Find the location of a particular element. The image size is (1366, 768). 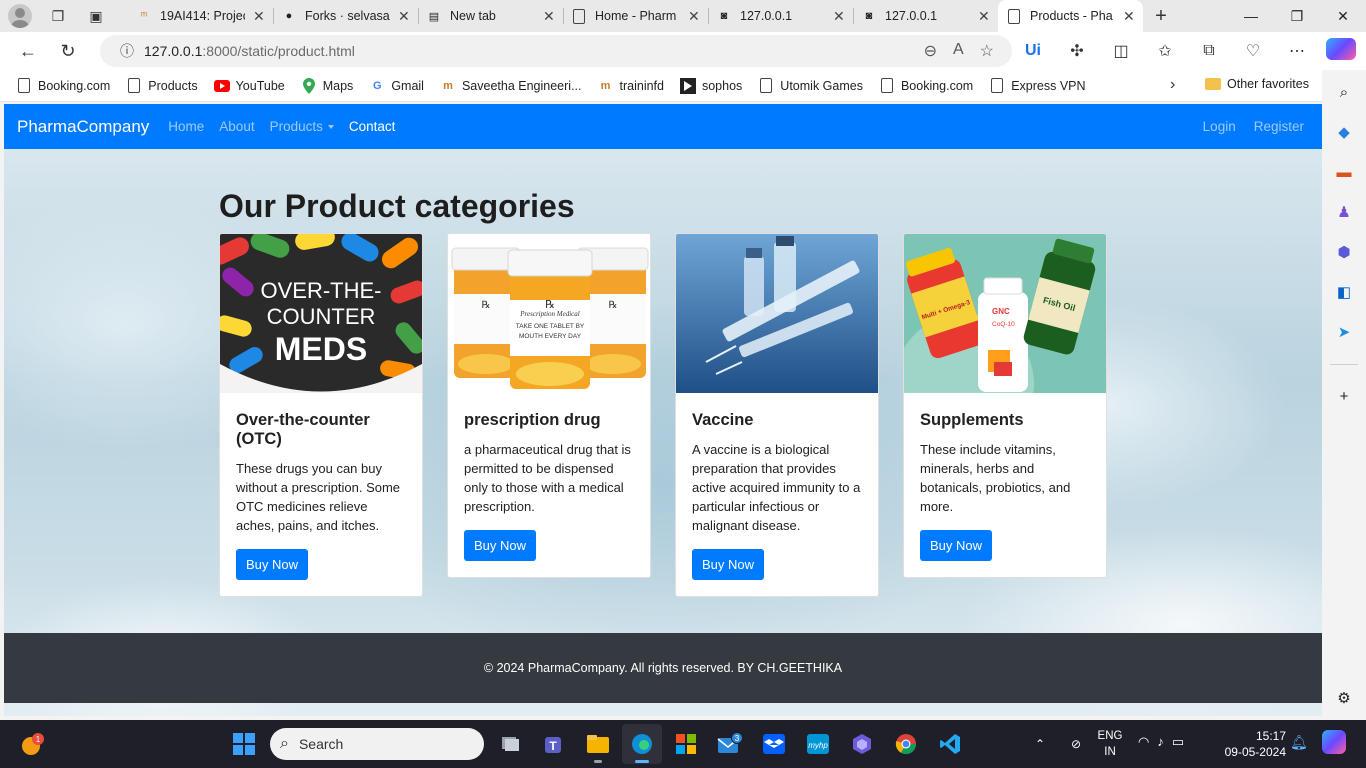

refresh-icon: ↻ is located at coordinates (68, 51).